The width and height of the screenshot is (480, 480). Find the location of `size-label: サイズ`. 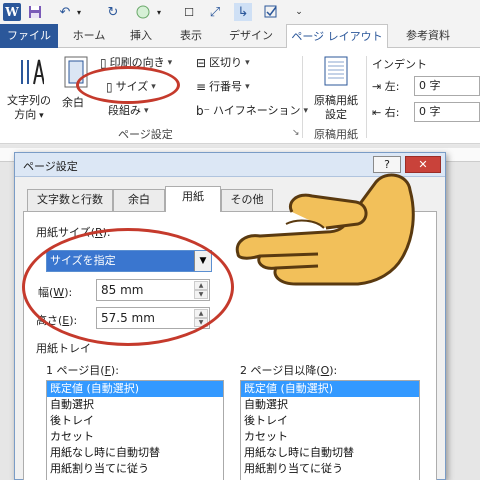

size-label: サイズ is located at coordinates (132, 86).